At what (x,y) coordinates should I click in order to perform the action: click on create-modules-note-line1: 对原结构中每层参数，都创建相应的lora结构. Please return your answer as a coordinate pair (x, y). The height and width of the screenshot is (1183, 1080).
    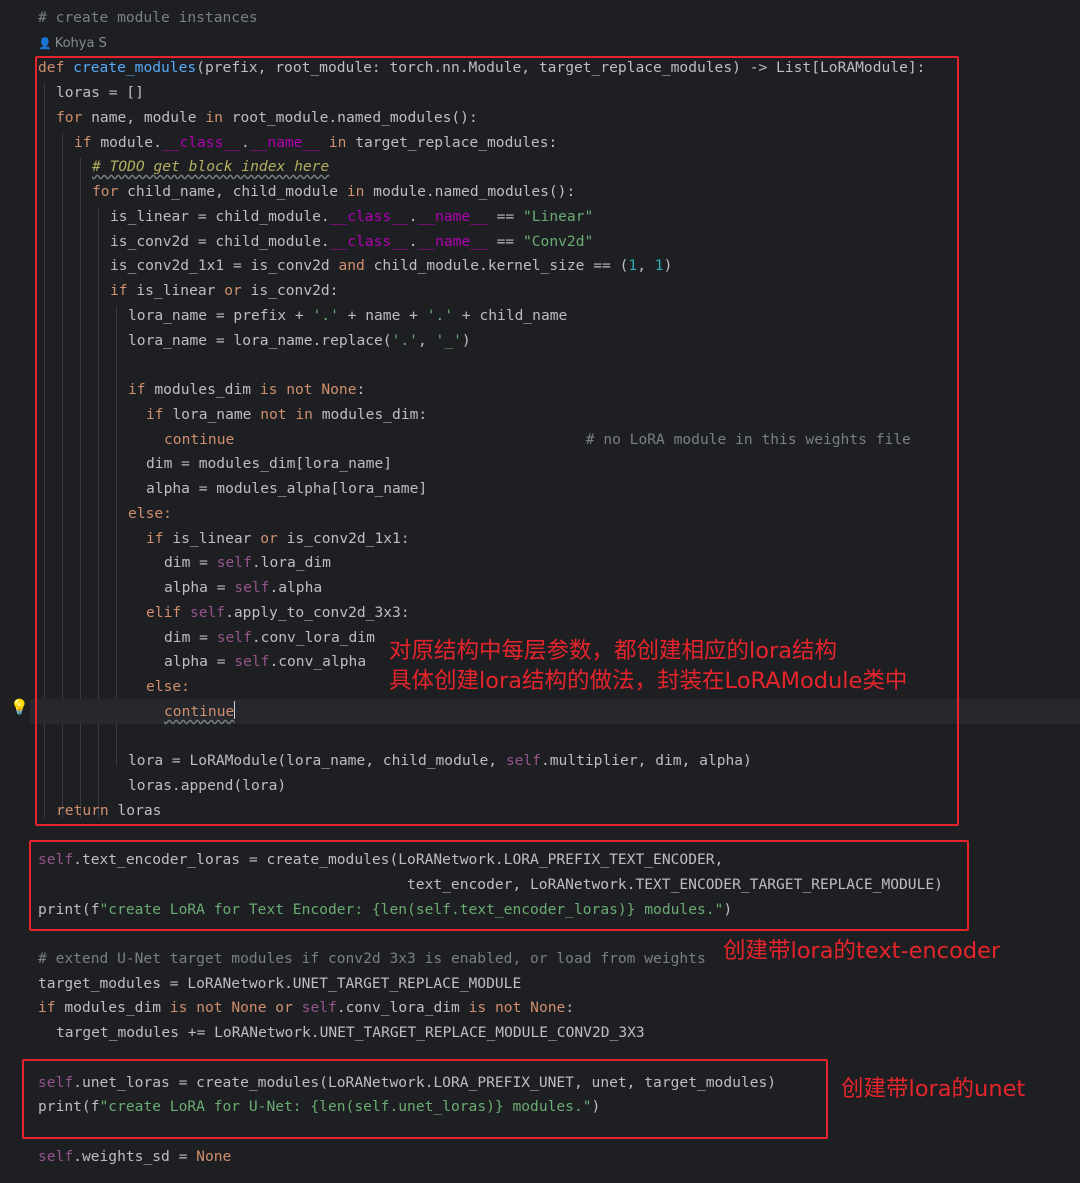
    Looking at the image, I should click on (613, 651).